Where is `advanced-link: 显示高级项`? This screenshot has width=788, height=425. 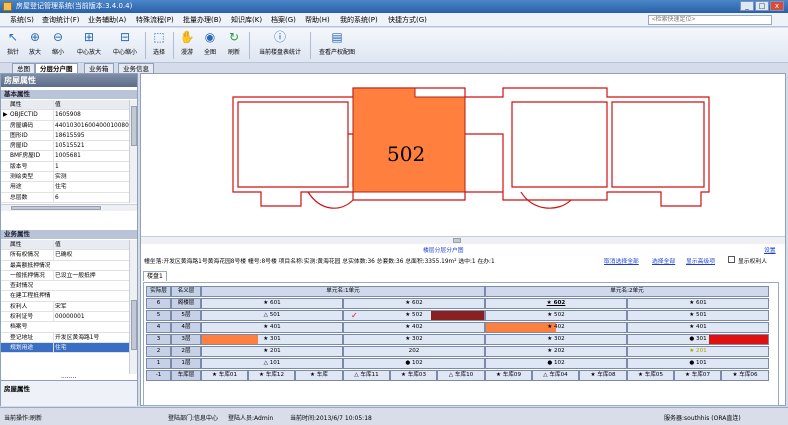
advanced-link: 显示高级项 is located at coordinates (700, 260).